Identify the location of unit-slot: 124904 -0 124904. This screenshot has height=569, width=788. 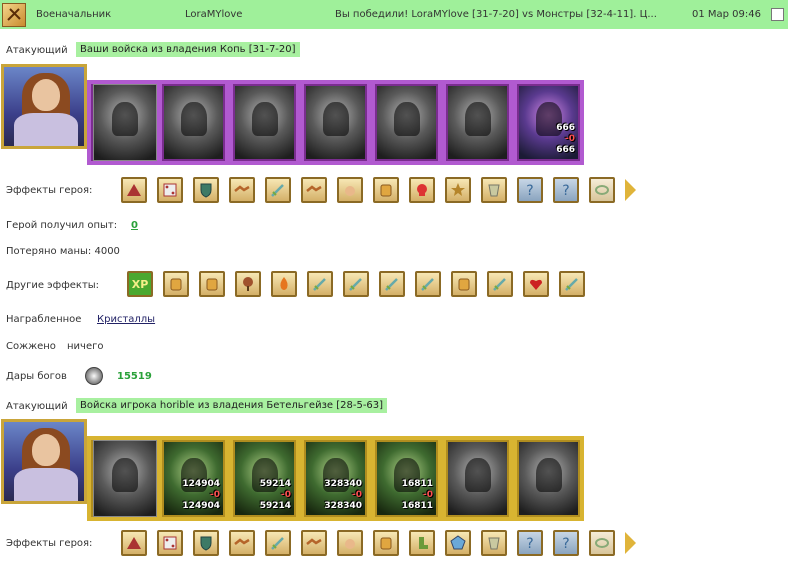
(193, 478).